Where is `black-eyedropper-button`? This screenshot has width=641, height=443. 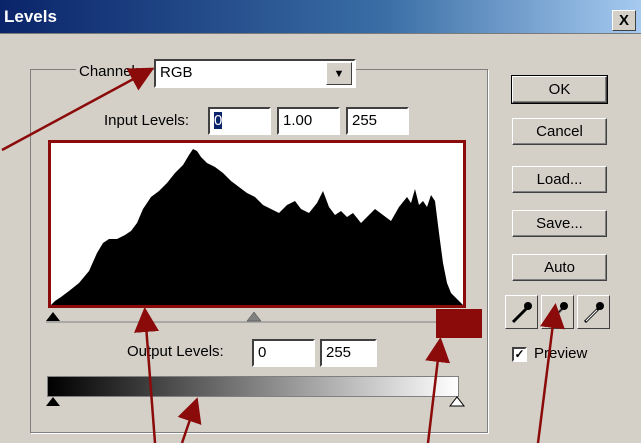
black-eyedropper-button is located at coordinates (521, 312).